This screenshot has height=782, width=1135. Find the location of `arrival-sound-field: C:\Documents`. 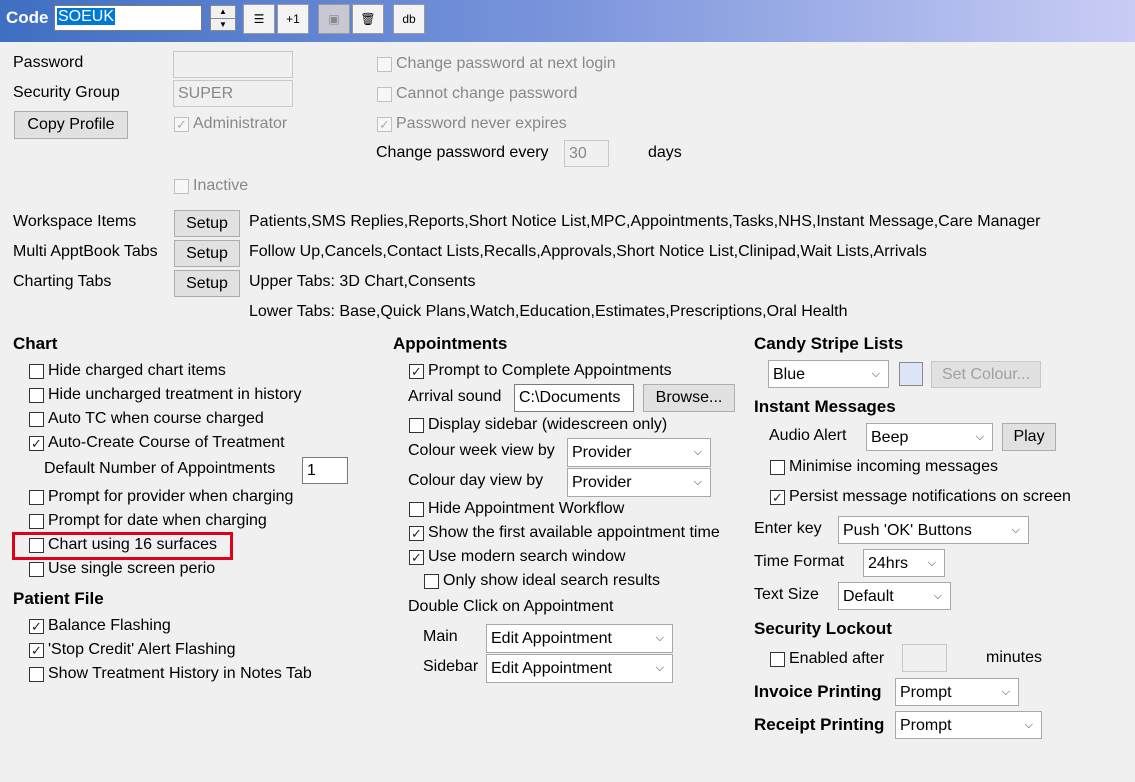

arrival-sound-field: C:\Documents is located at coordinates (574, 398).